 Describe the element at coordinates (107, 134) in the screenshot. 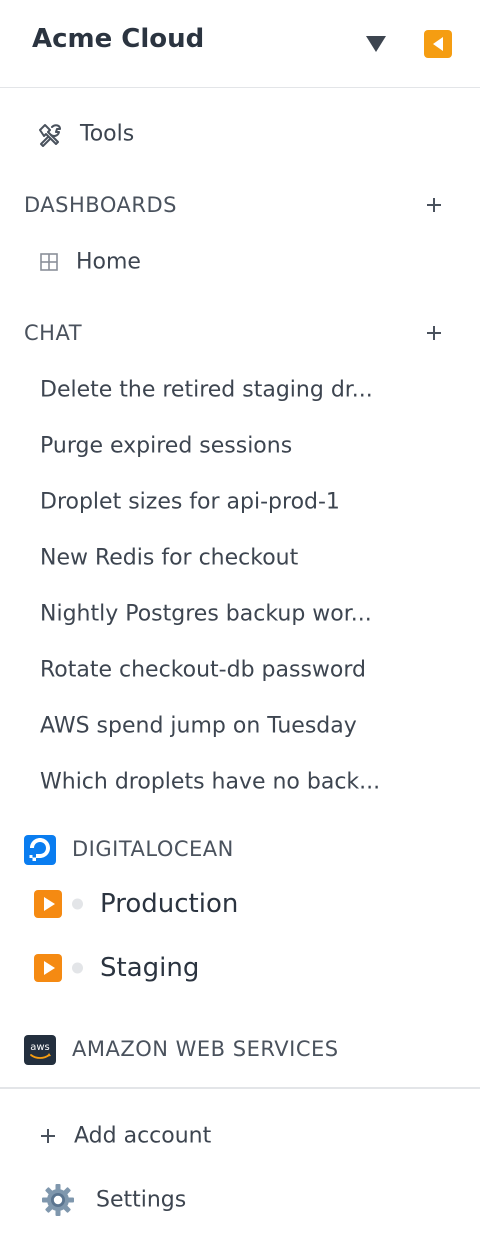

I see `tools-label: Tools` at that location.